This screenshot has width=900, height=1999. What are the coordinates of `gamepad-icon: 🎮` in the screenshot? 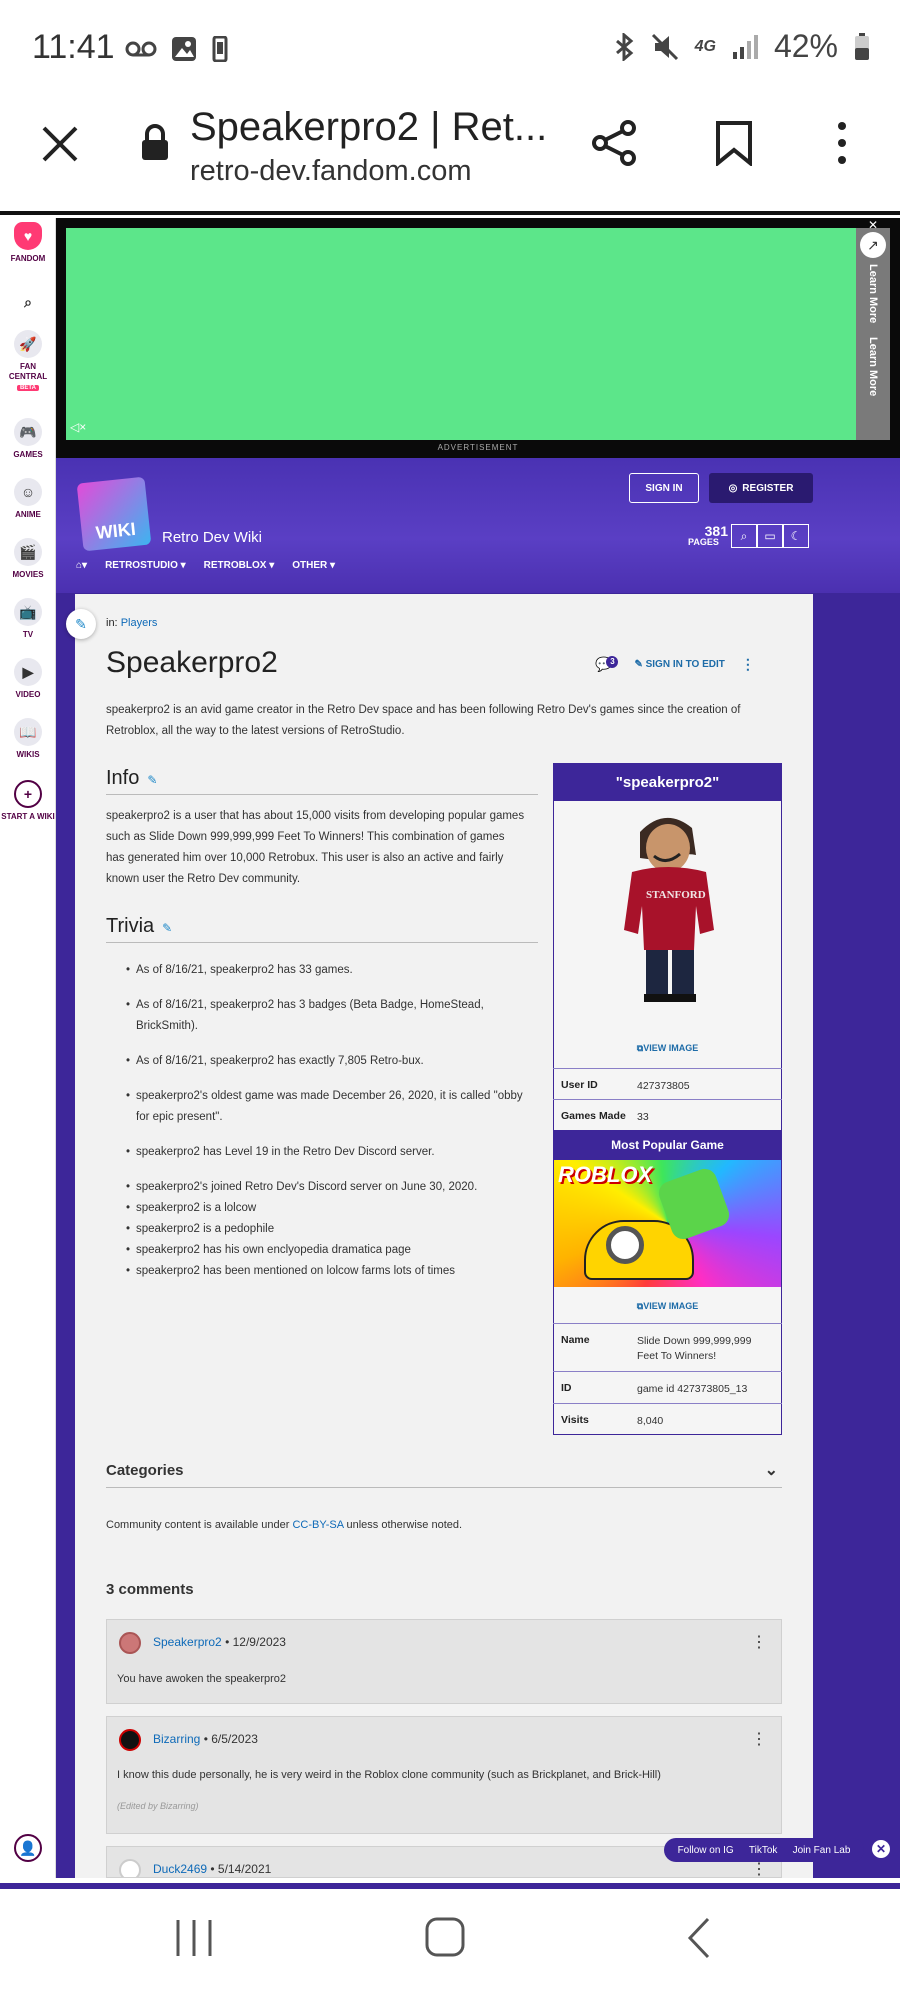 It's located at (28, 432).